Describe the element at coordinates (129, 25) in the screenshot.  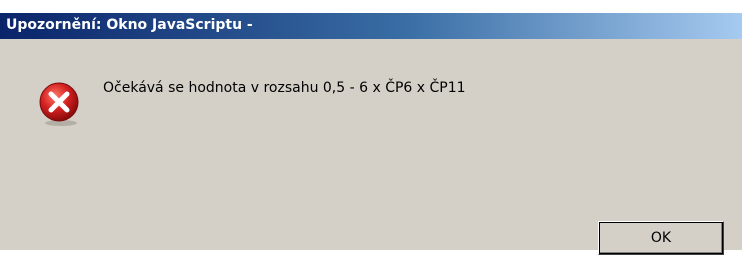
I see `dialog-title: Upozornění: Okno JavaScriptu -` at that location.